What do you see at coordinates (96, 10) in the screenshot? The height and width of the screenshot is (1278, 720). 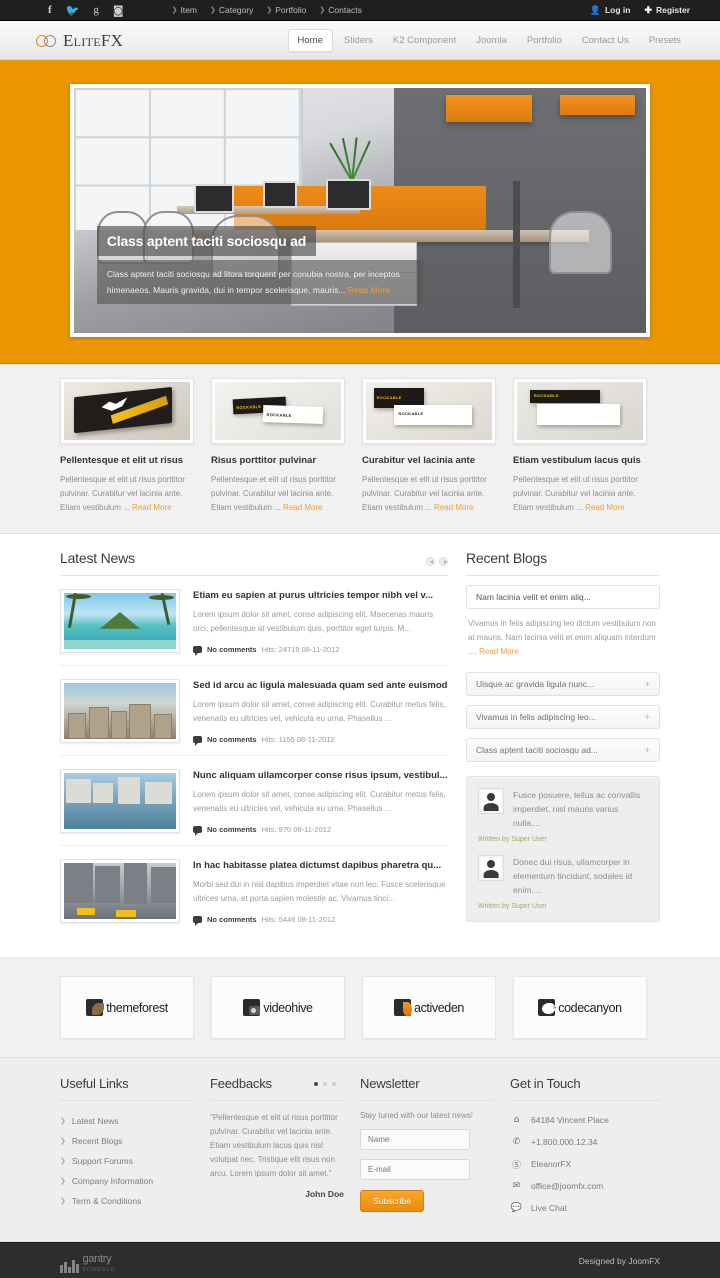 I see `google-plus-icon: g` at bounding box center [96, 10].